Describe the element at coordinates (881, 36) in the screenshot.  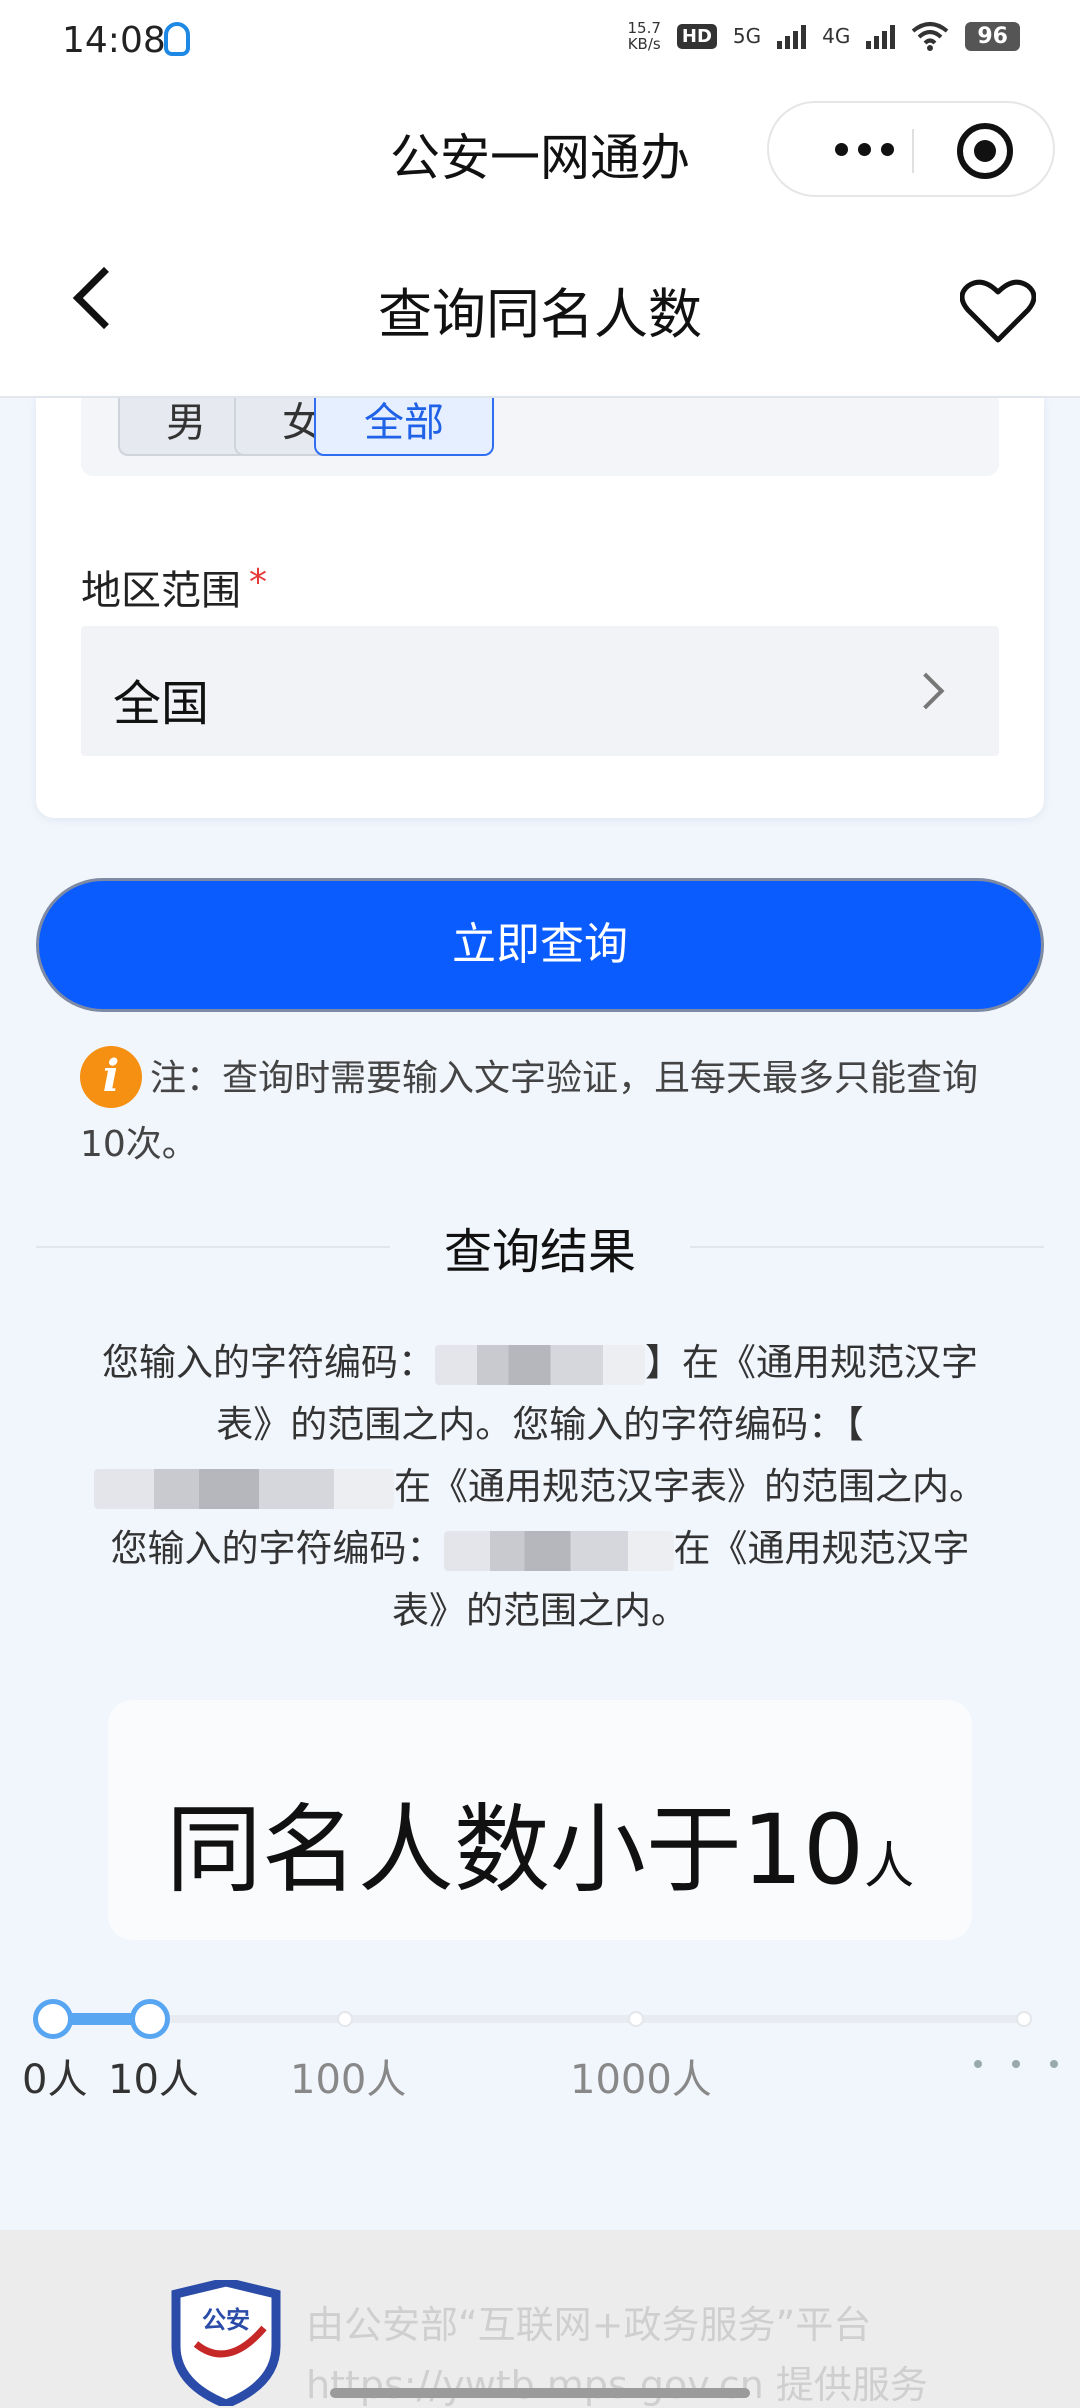
I see `signal-4g-icon` at that location.